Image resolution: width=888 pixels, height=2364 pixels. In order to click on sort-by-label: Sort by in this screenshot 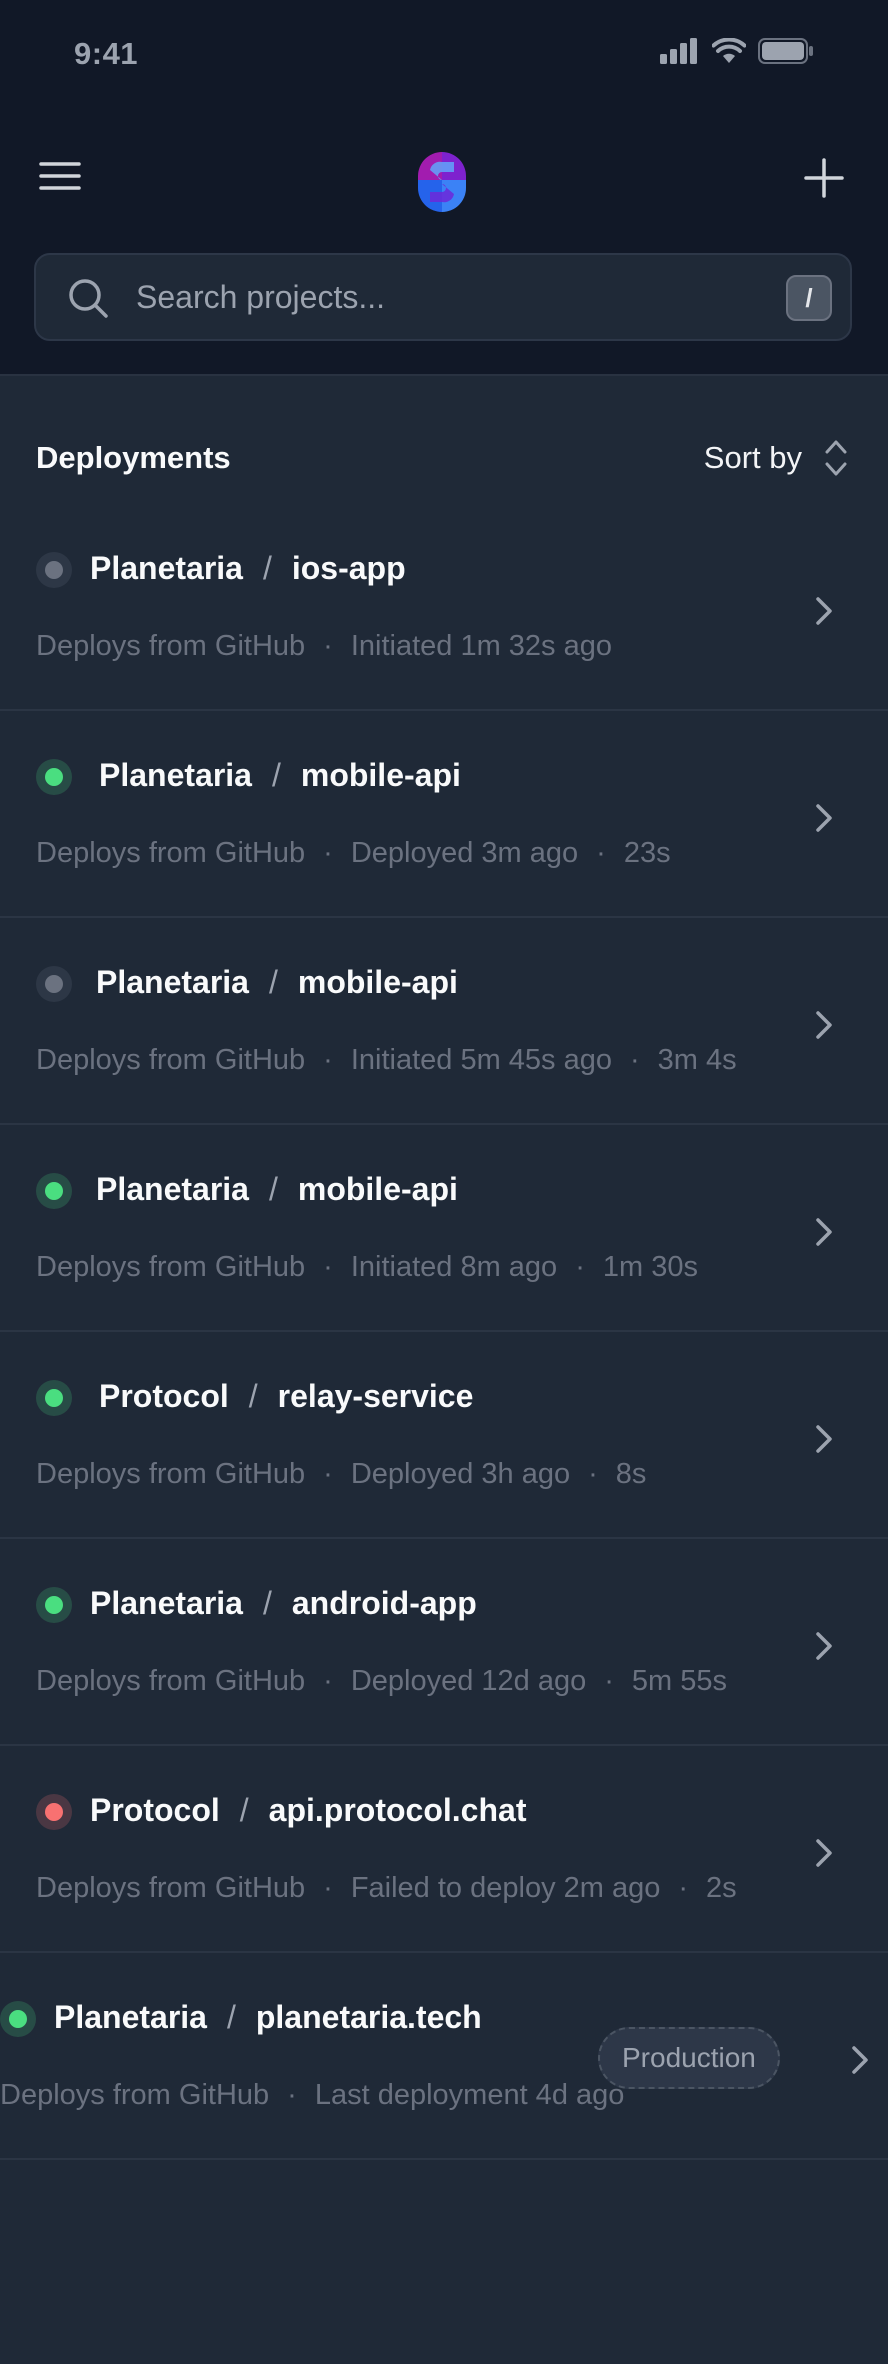, I will do `click(752, 457)`.